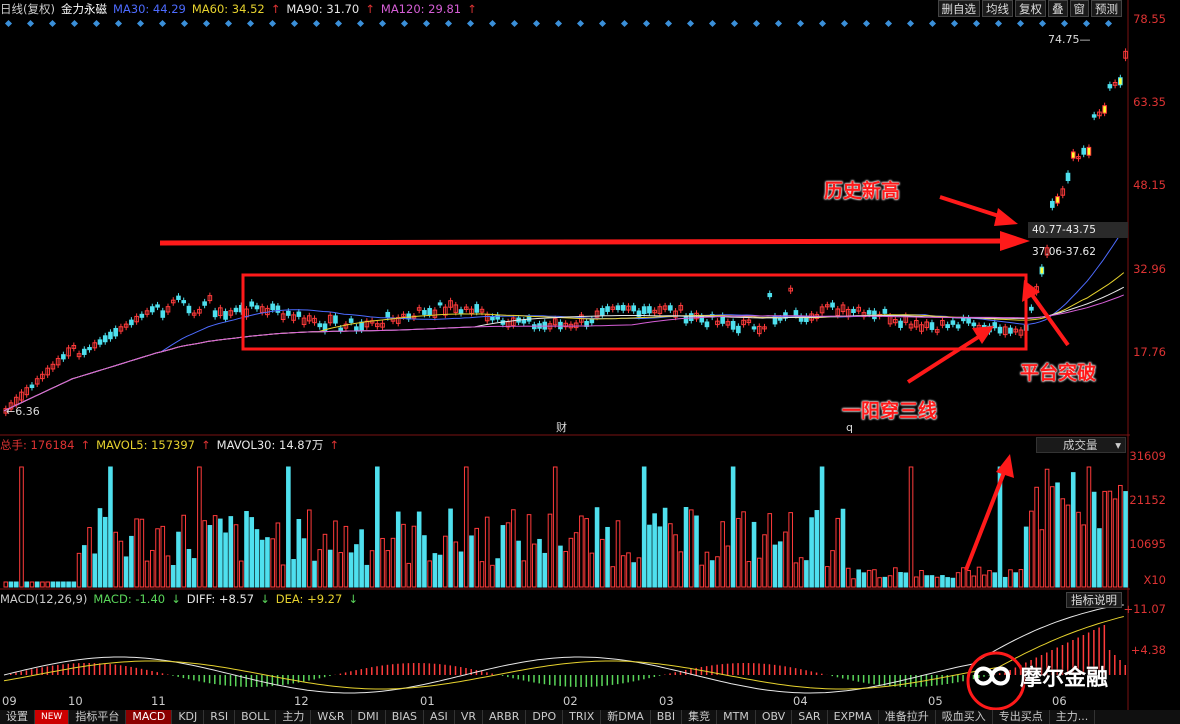 The image size is (1180, 724). I want to click on tab-8: W&R, so click(331, 717).